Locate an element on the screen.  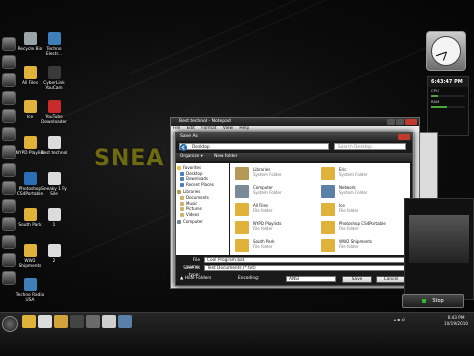
desktop-icon: Sneaky 1 Fy Sile is located at coordinates (54, 184).